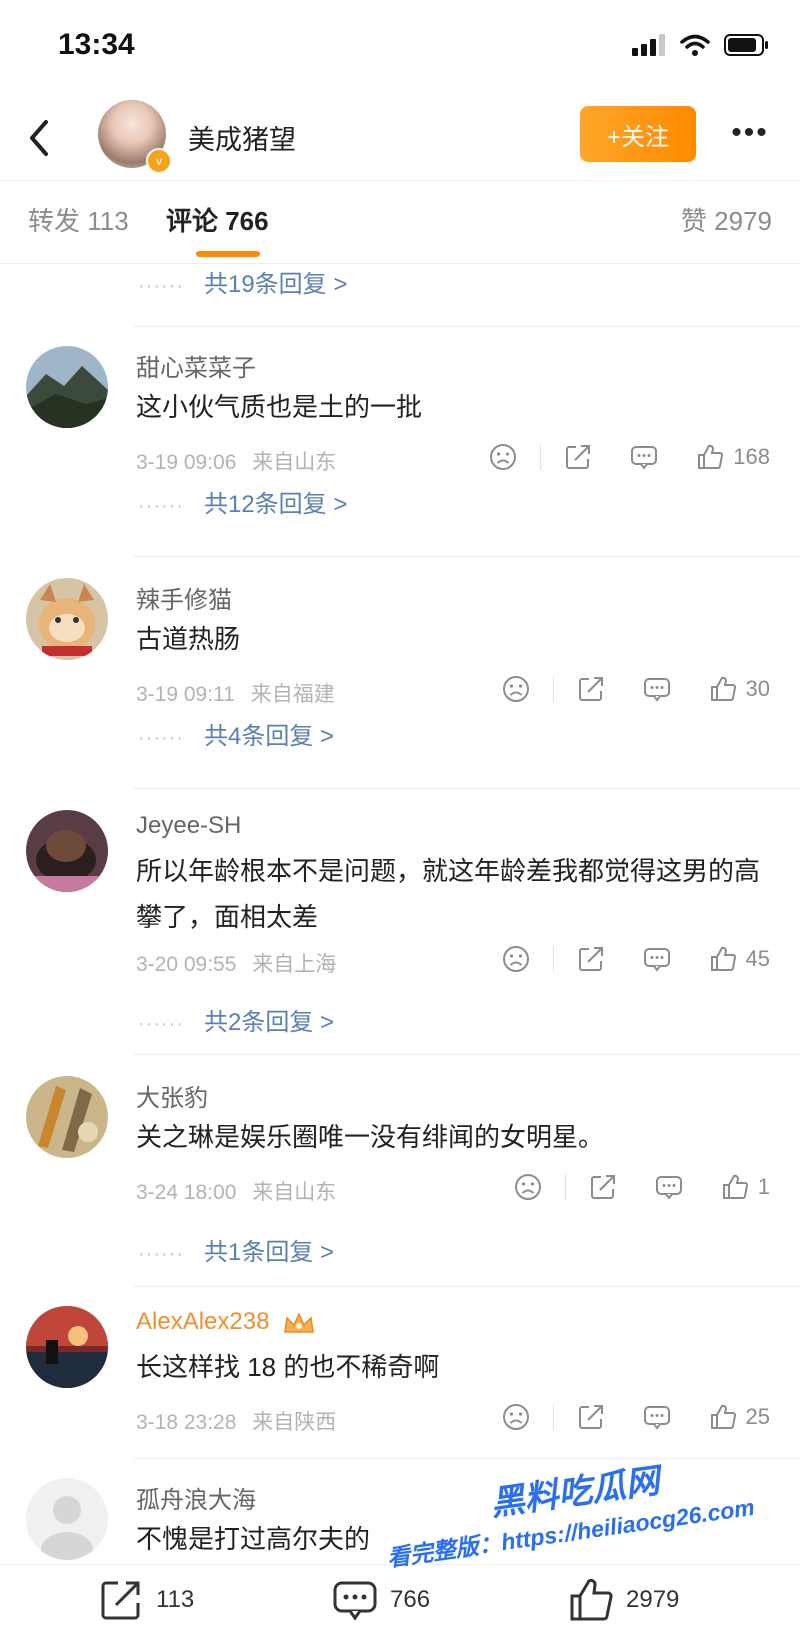 Image resolution: width=800 pixels, height=1637 pixels. I want to click on view-replies-link: ······ 共19条回复 >, so click(242, 281).